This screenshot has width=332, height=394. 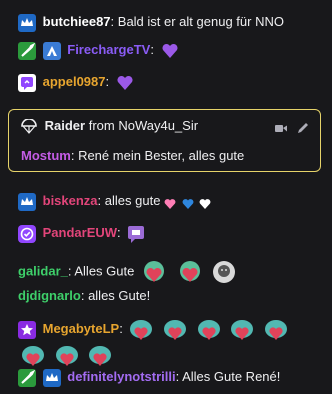 What do you see at coordinates (205, 202) in the screenshot?
I see `white-heart-icon` at bounding box center [205, 202].